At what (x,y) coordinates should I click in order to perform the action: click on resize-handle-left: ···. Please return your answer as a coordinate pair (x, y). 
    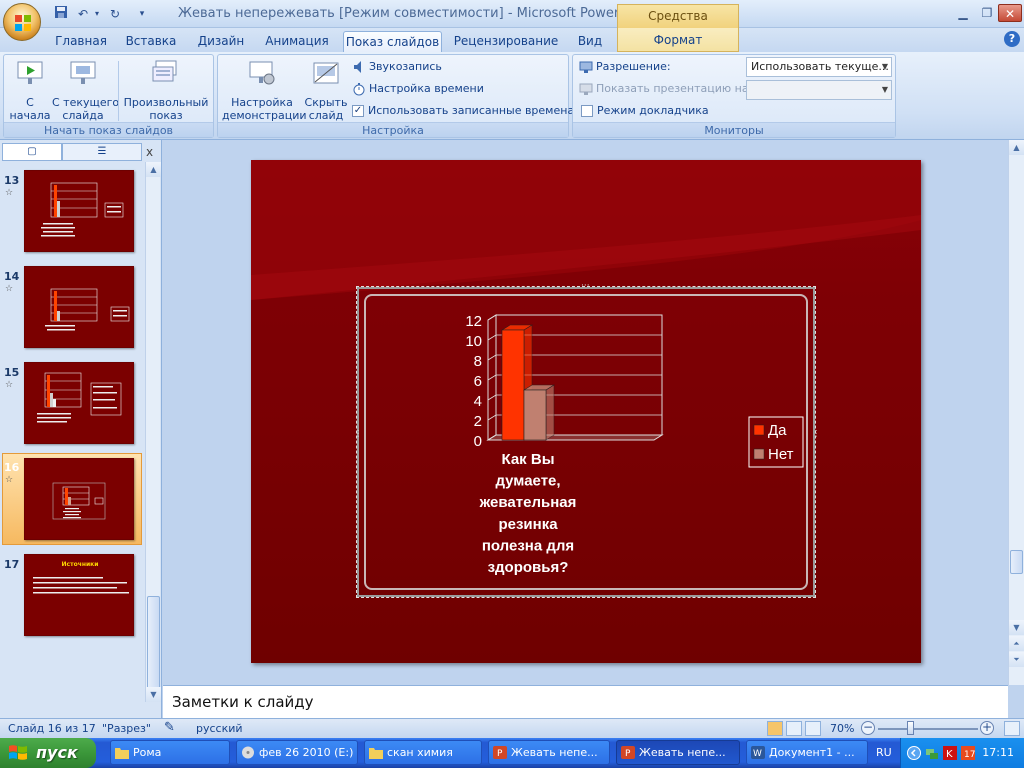
    Looking at the image, I should click on (357, 433).